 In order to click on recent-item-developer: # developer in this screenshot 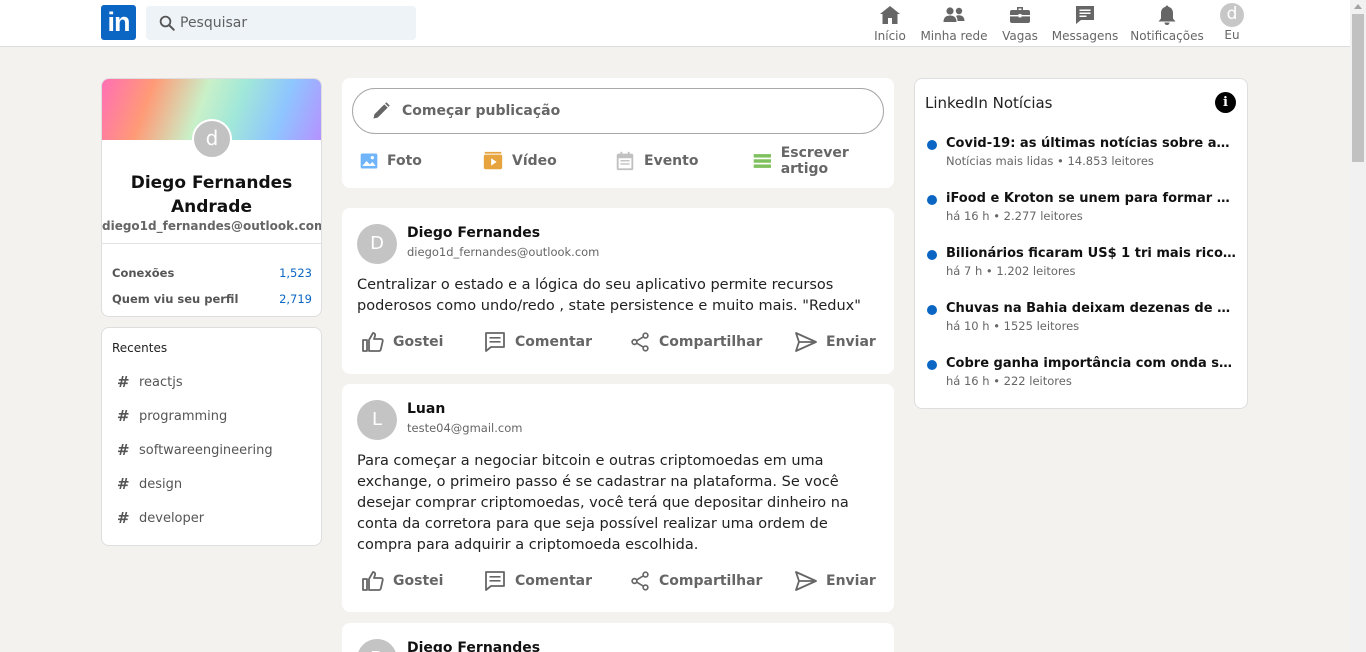, I will do `click(160, 518)`.